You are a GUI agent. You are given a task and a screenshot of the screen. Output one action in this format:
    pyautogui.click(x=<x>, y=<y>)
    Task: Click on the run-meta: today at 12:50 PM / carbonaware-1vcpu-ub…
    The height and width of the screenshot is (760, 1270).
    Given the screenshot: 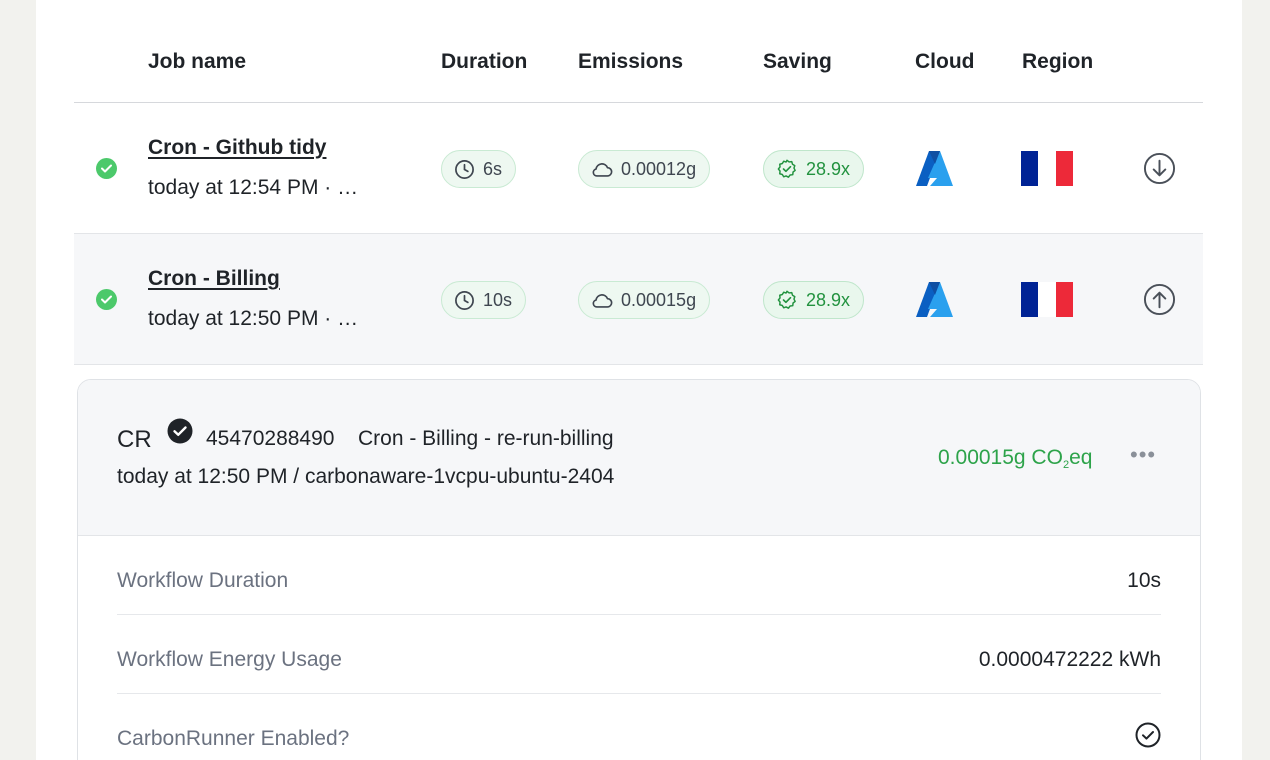 What is the action you would take?
    pyautogui.click(x=366, y=476)
    